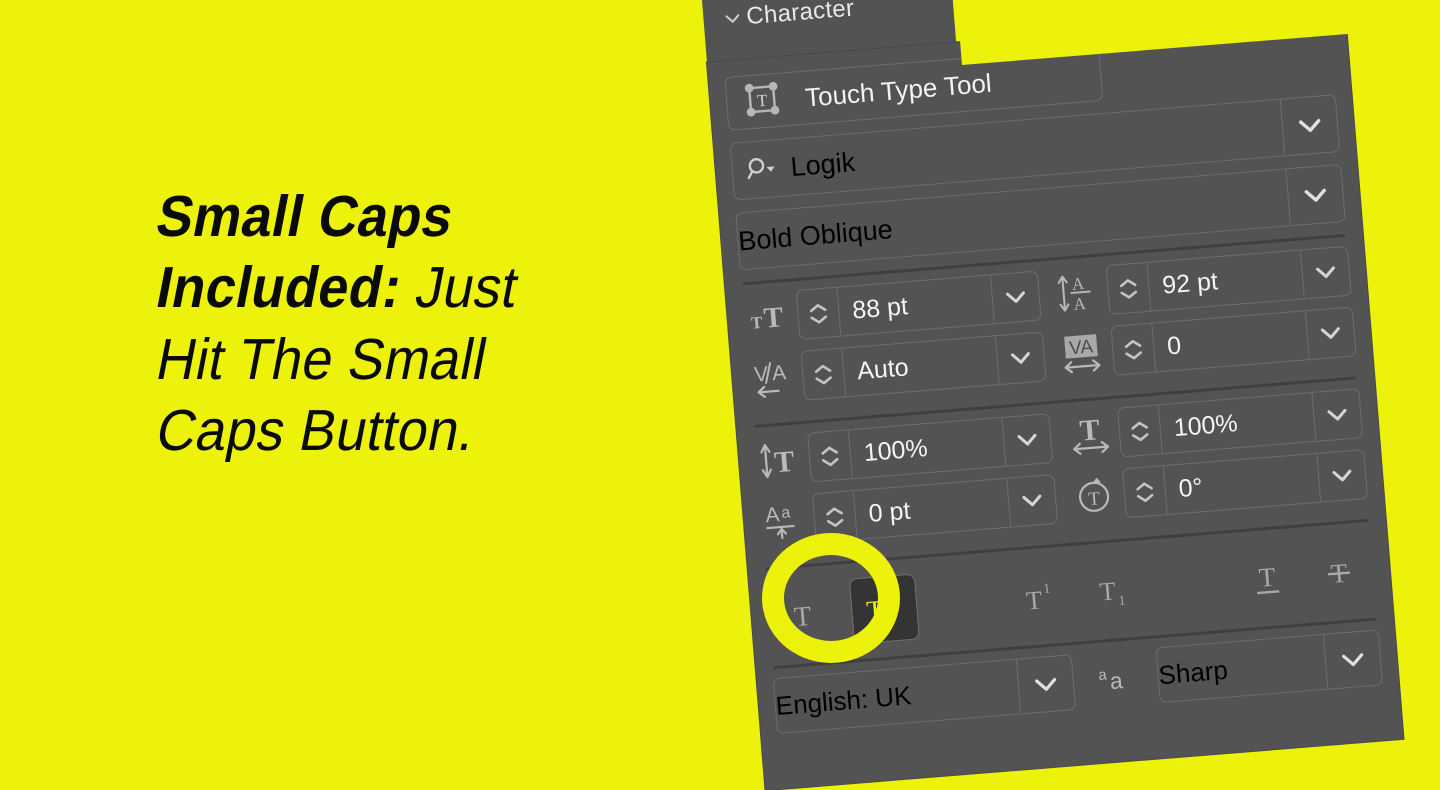 Image resolution: width=1440 pixels, height=790 pixels. I want to click on anti-aliasing-icon: a a, so click(1116, 679).